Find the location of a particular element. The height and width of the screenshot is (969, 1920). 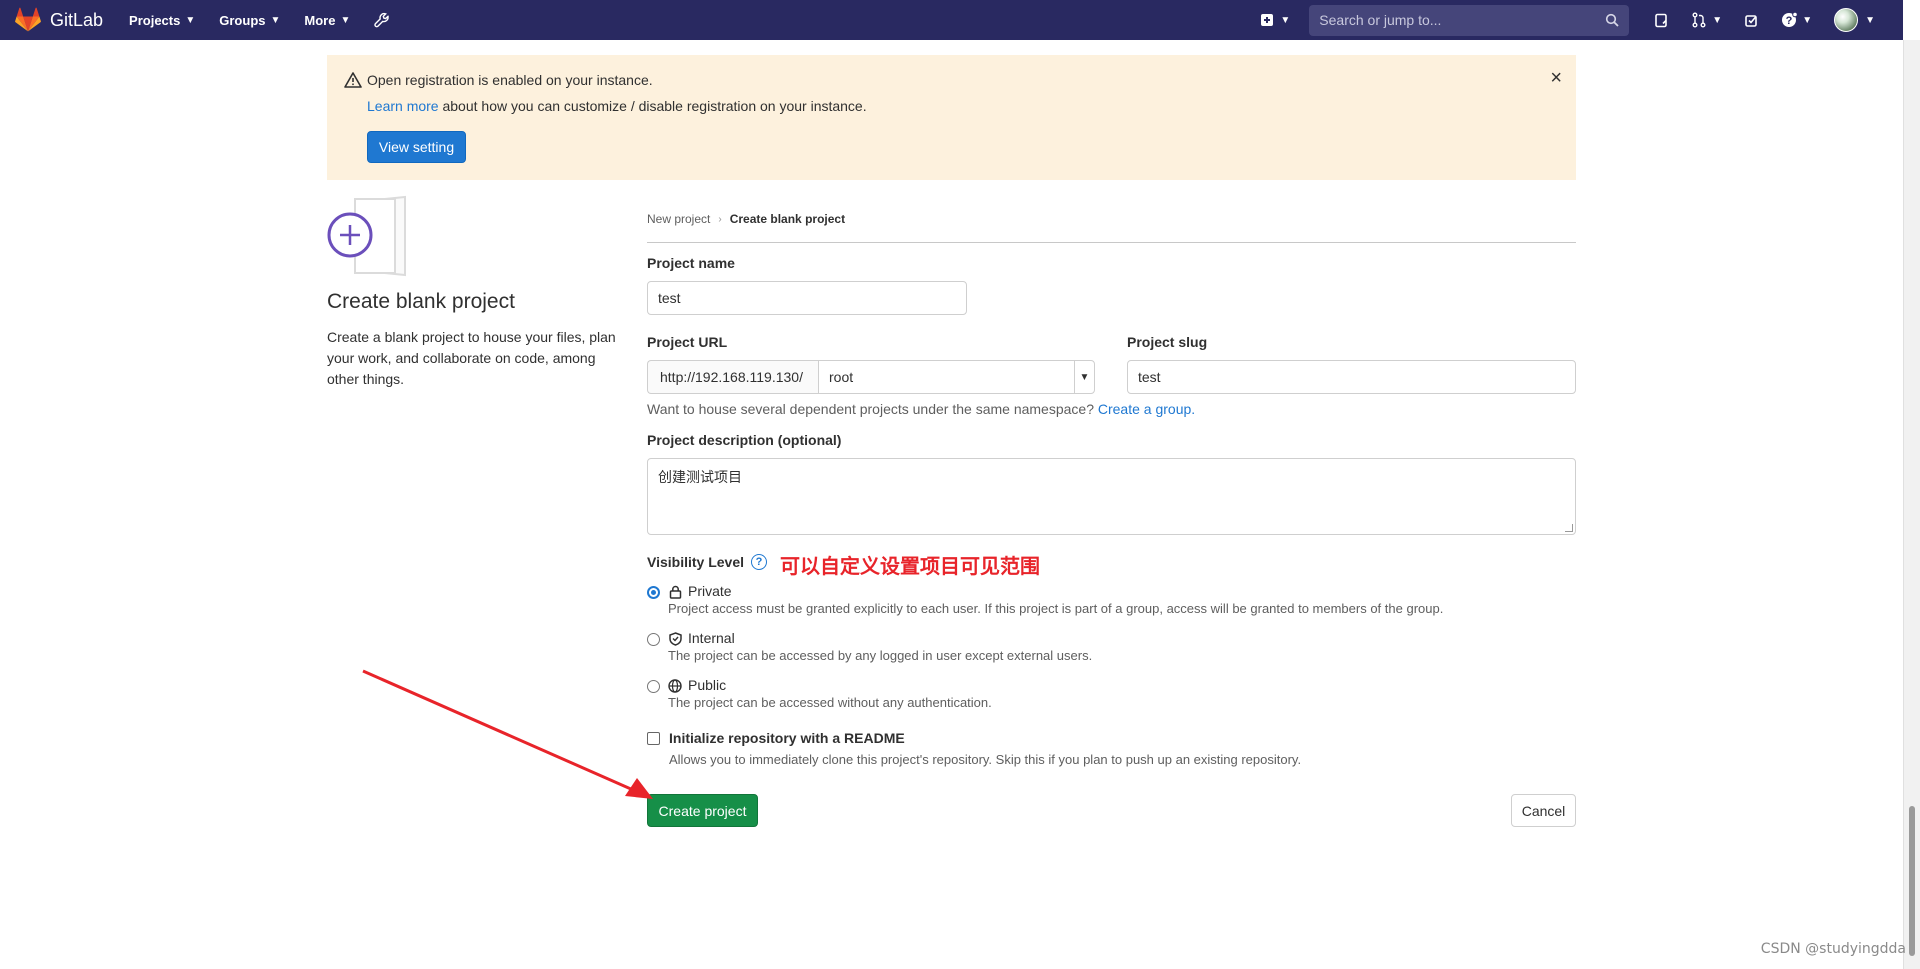

user-menu: ▼ is located at coordinates (1863, 20).